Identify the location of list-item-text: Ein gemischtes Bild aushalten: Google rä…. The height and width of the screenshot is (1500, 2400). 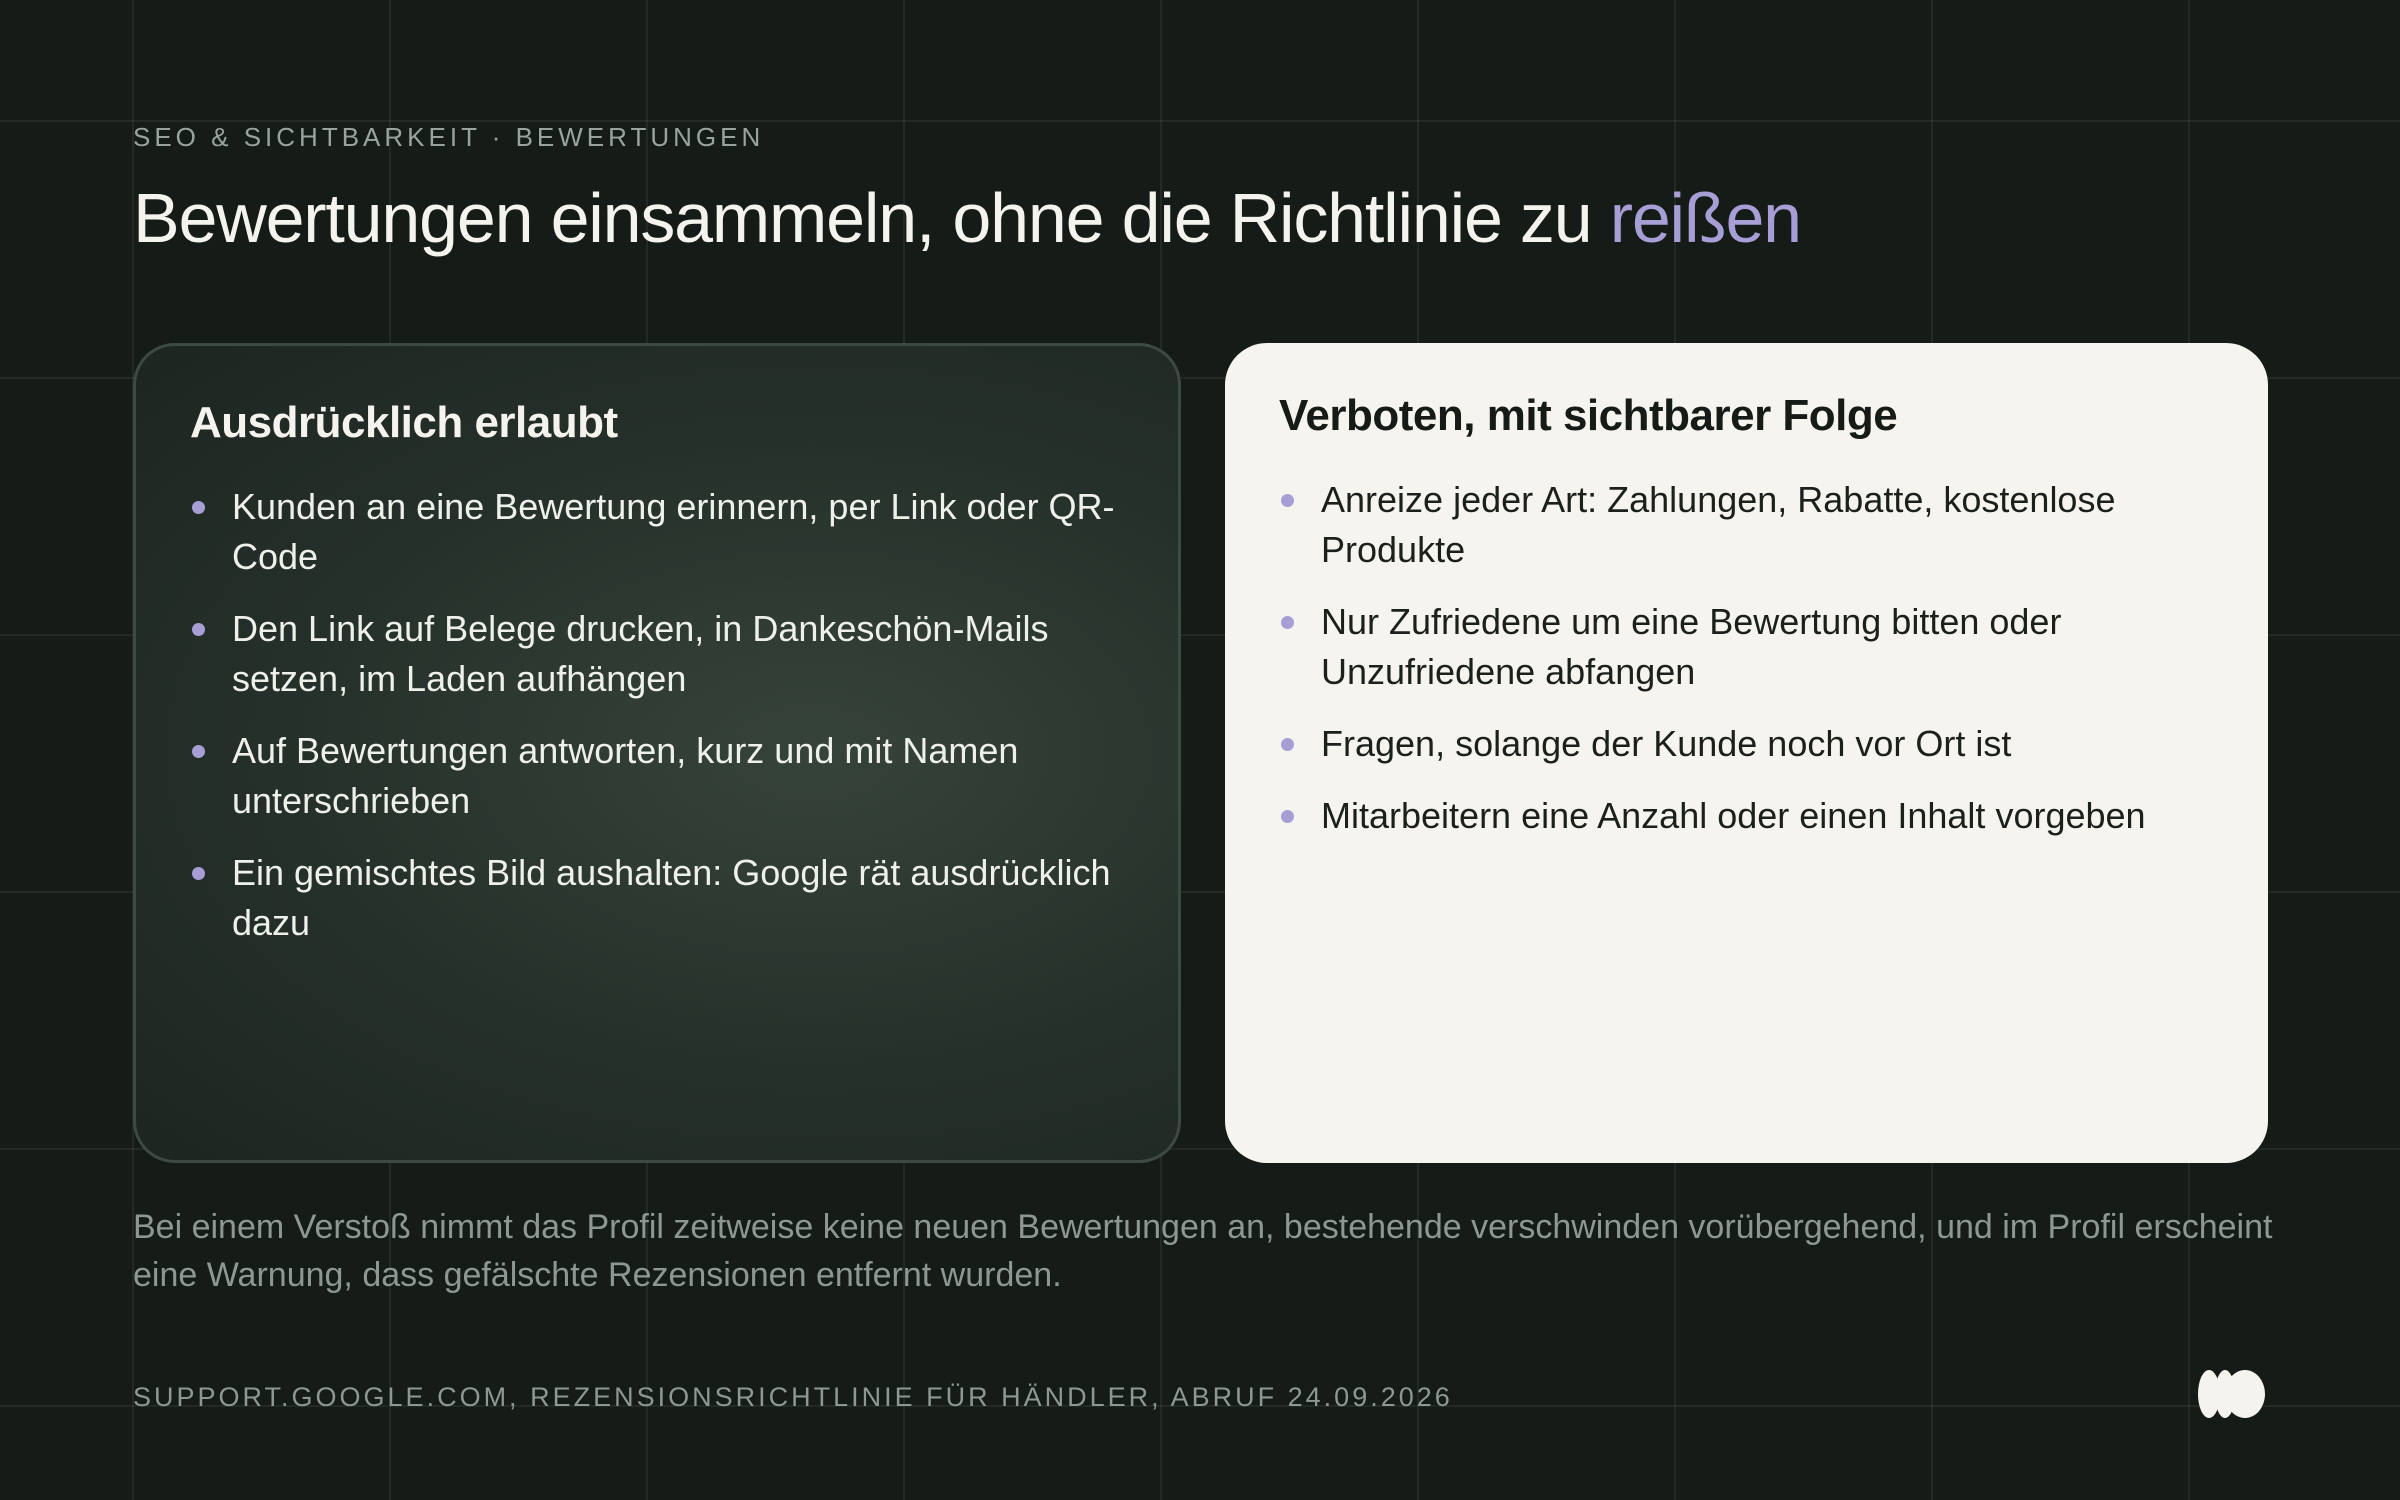
(671, 897).